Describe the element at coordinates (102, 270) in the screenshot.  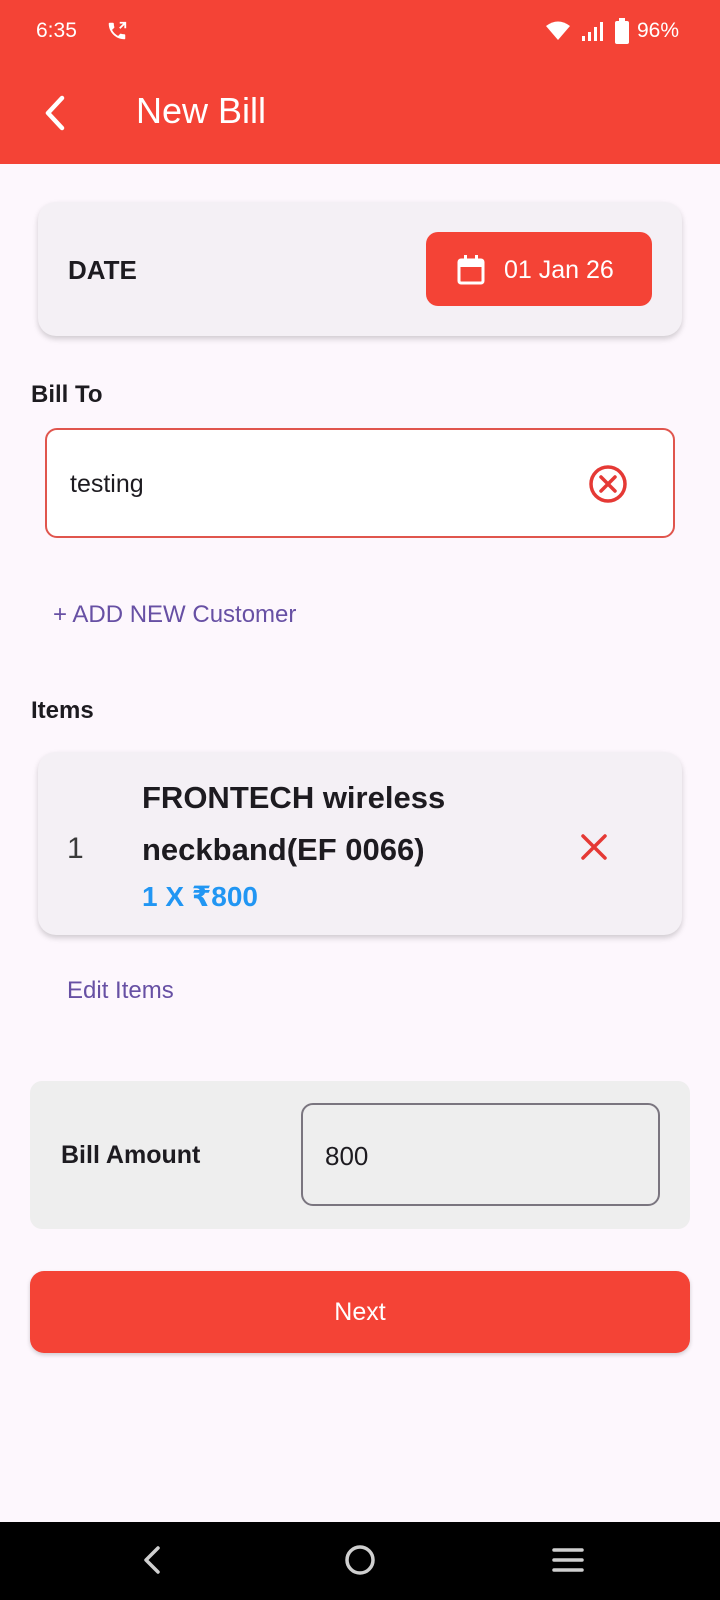
I see `date-label: DATE` at that location.